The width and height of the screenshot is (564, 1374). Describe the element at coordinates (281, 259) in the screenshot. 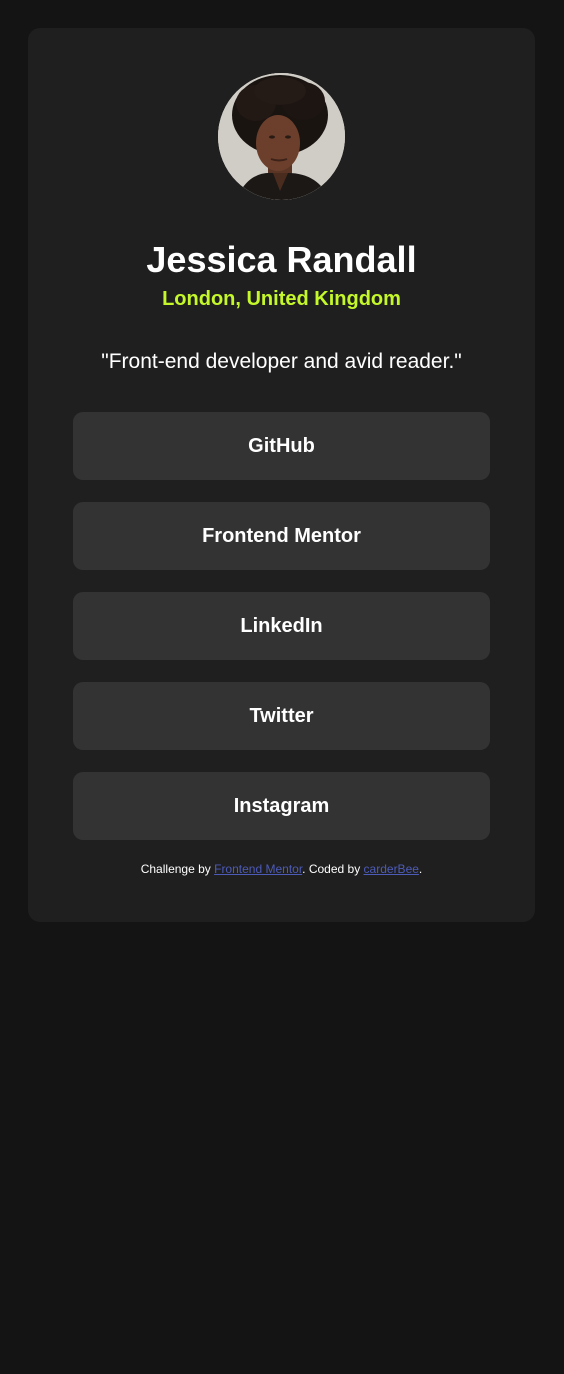

I see `profile-name: Jessica Randall` at that location.